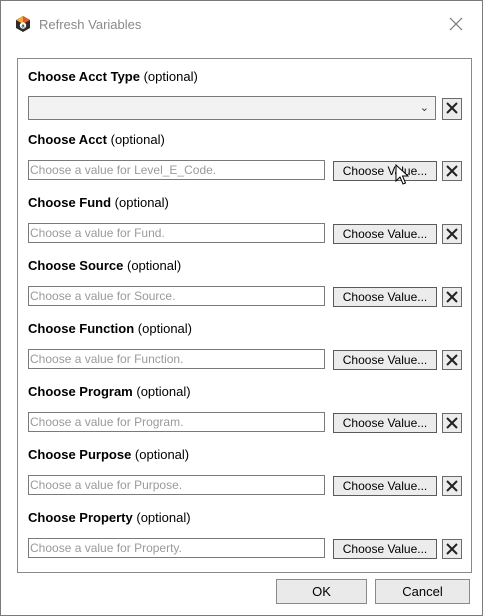 The image size is (483, 616). I want to click on clear-property-button, so click(452, 549).